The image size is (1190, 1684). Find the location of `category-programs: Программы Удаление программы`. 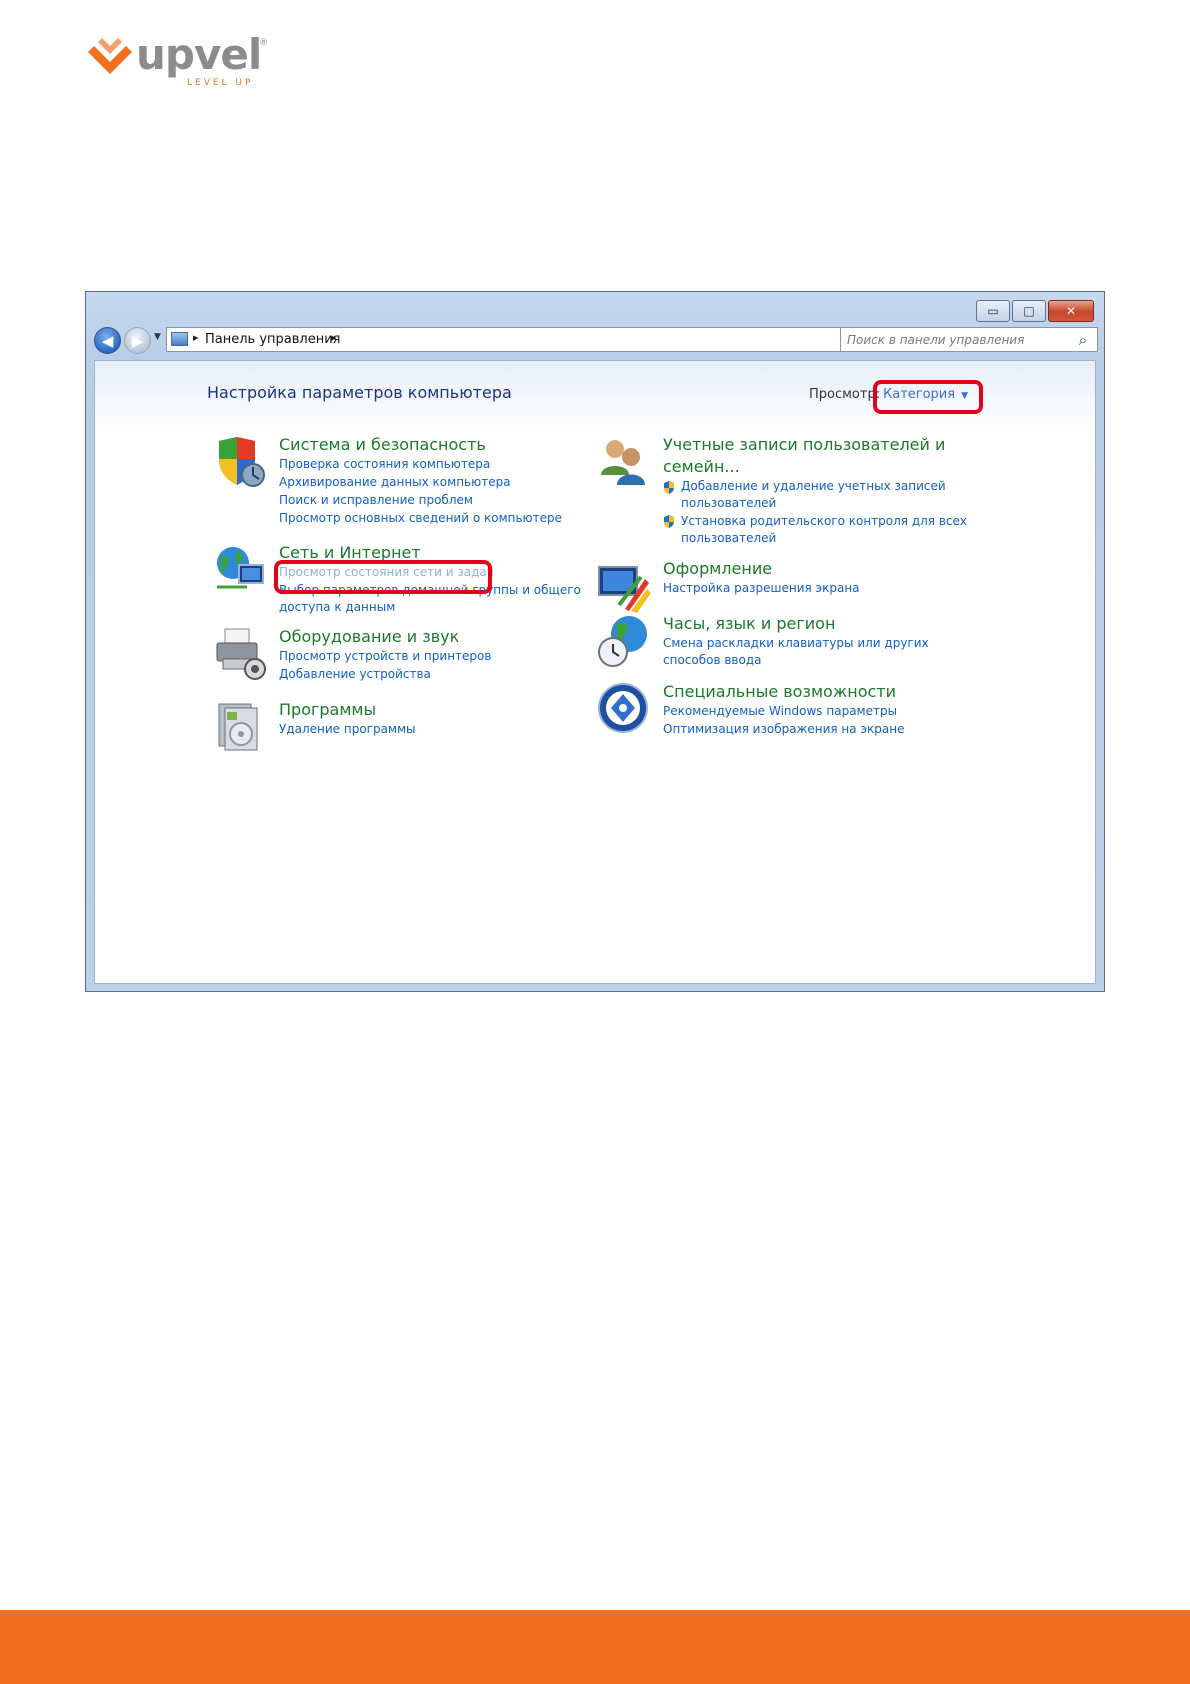

category-programs: Программы Удаление программы is located at coordinates (413, 730).